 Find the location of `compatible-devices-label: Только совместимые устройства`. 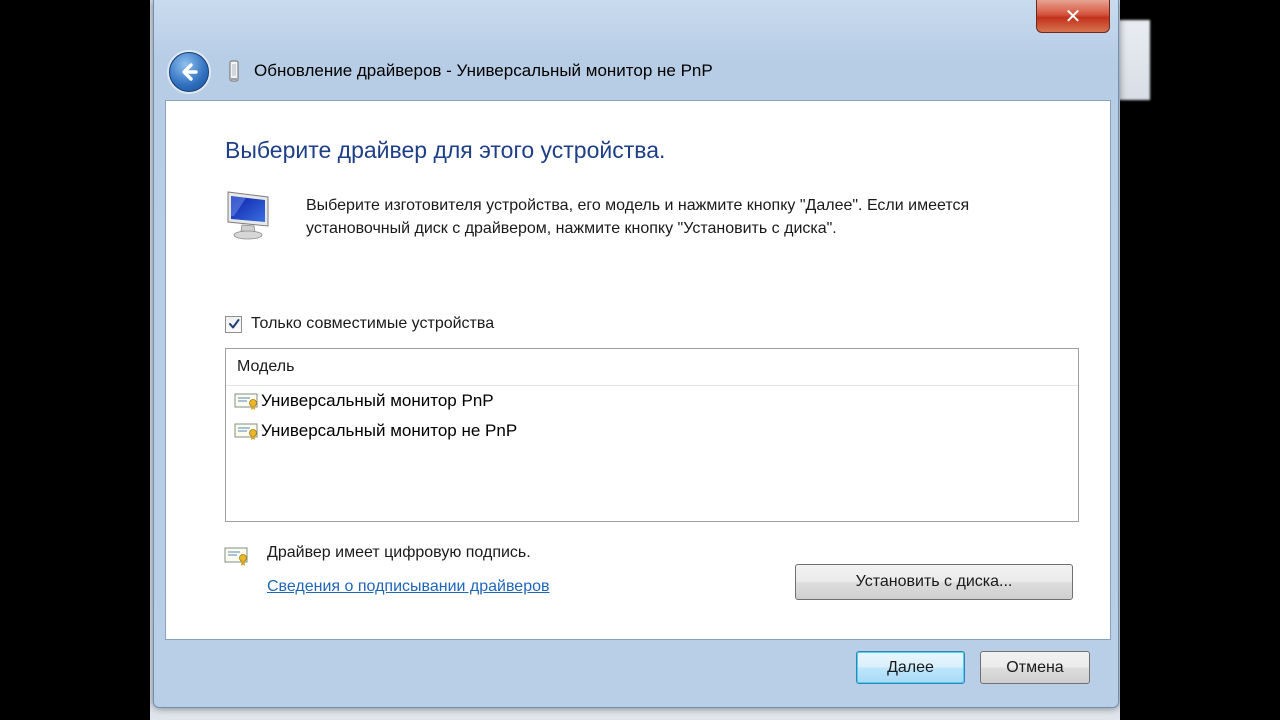

compatible-devices-label: Только совместимые устройства is located at coordinates (373, 323).